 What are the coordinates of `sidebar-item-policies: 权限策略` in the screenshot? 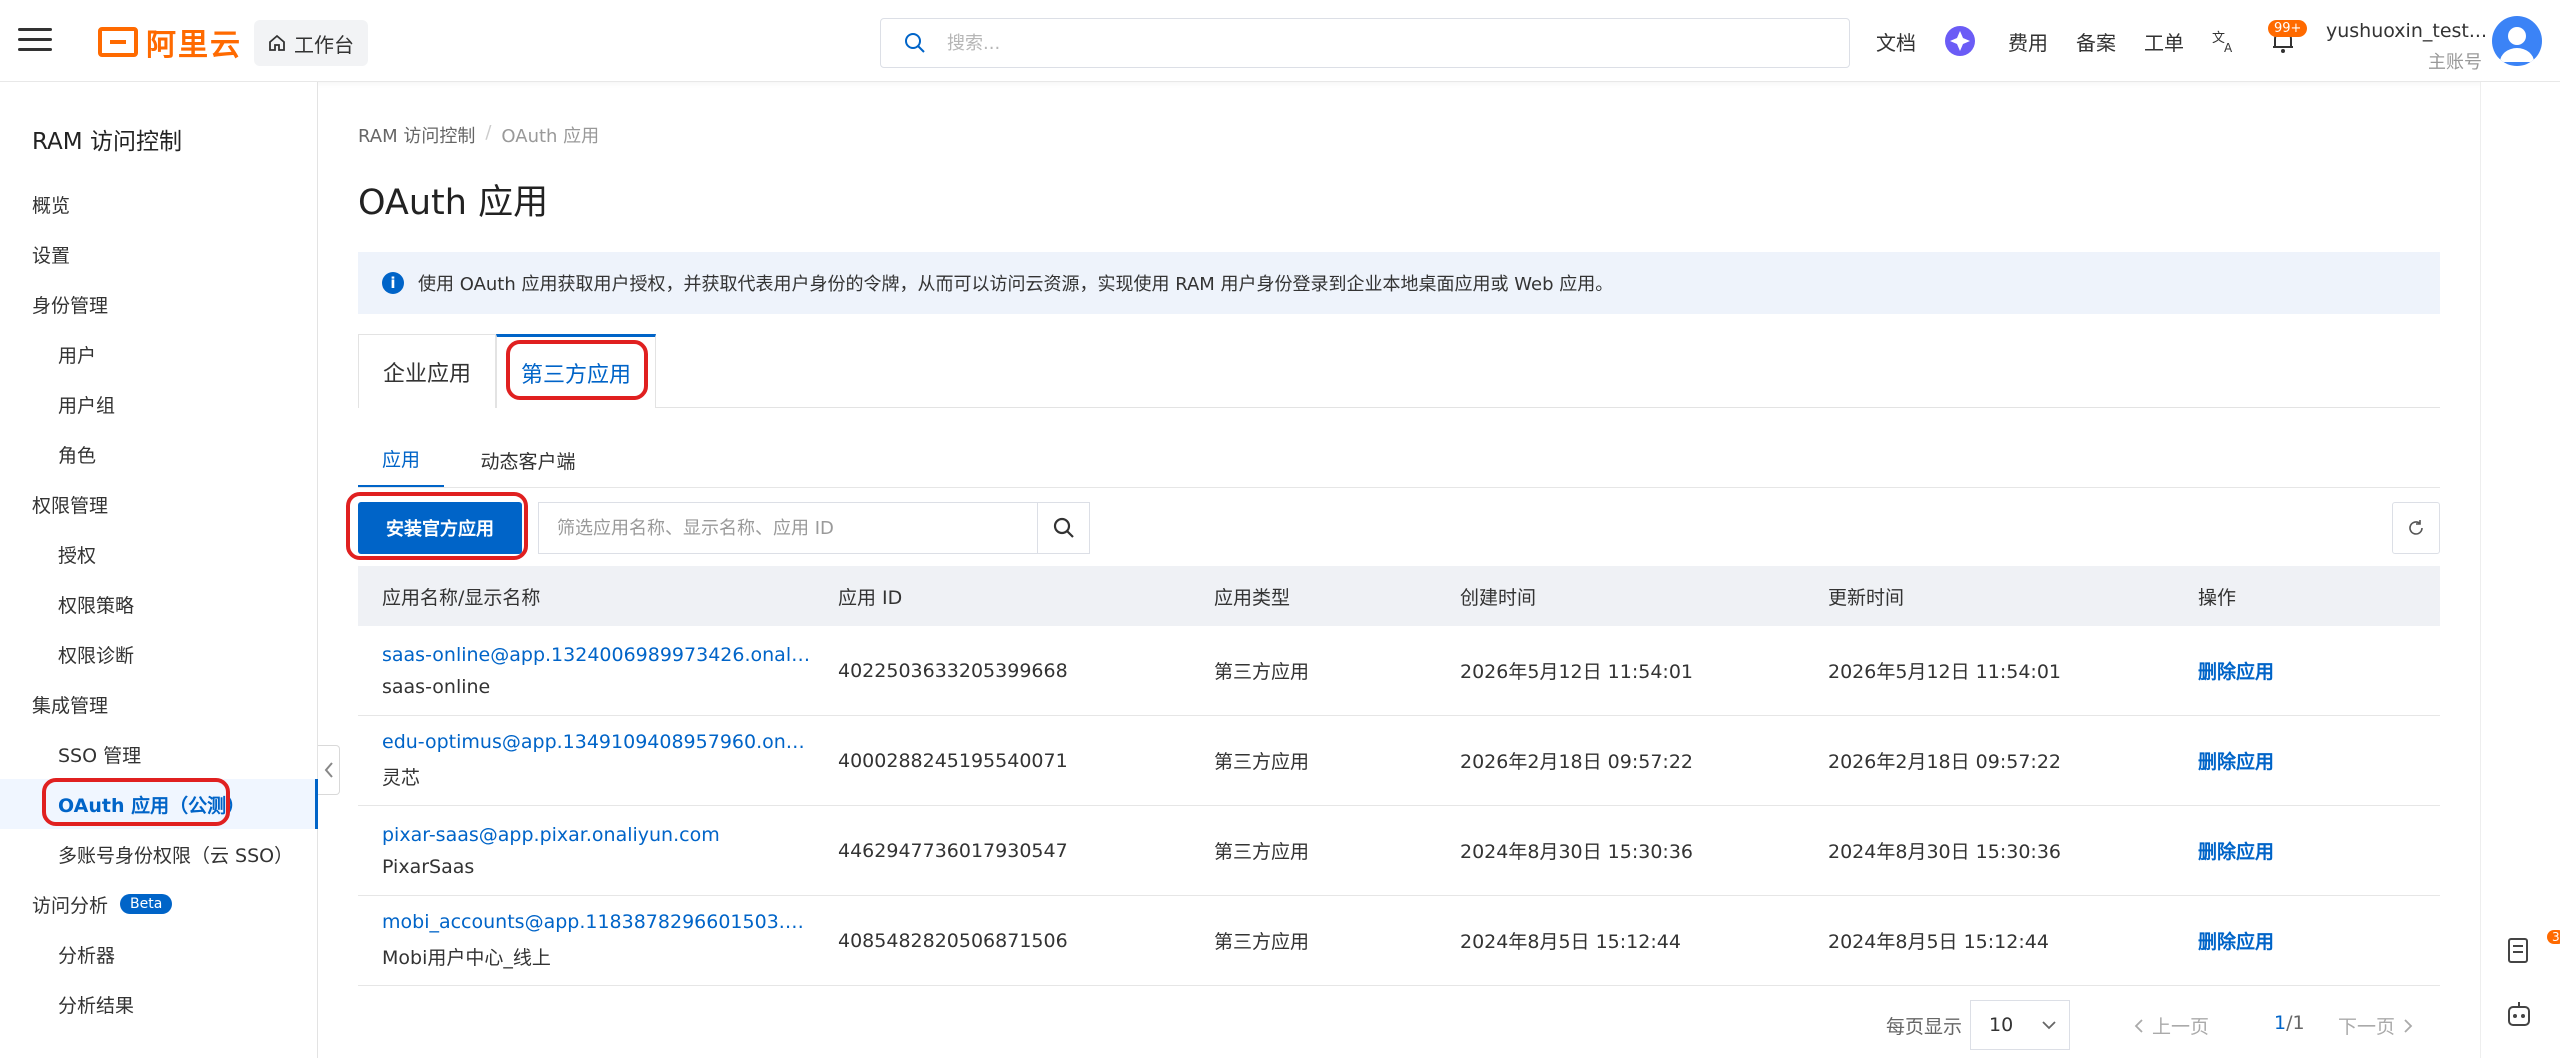 It's located at (159, 604).